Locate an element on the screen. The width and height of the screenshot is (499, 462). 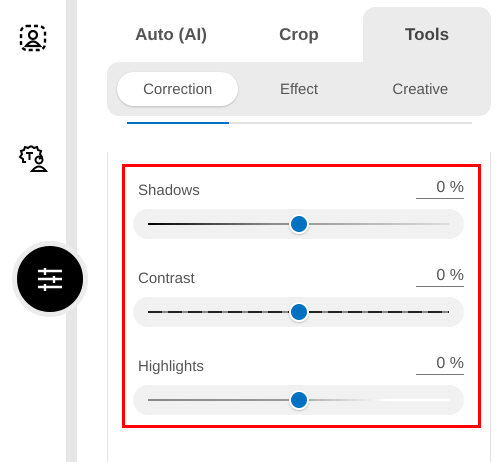
tab: Auto (AI) is located at coordinates (171, 34).